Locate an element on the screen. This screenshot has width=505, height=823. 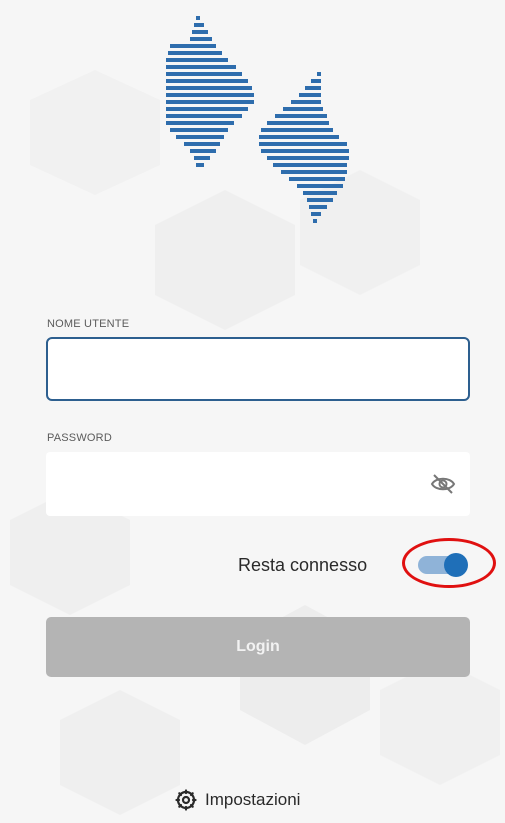
remember-me-toggle is located at coordinates (444, 565).